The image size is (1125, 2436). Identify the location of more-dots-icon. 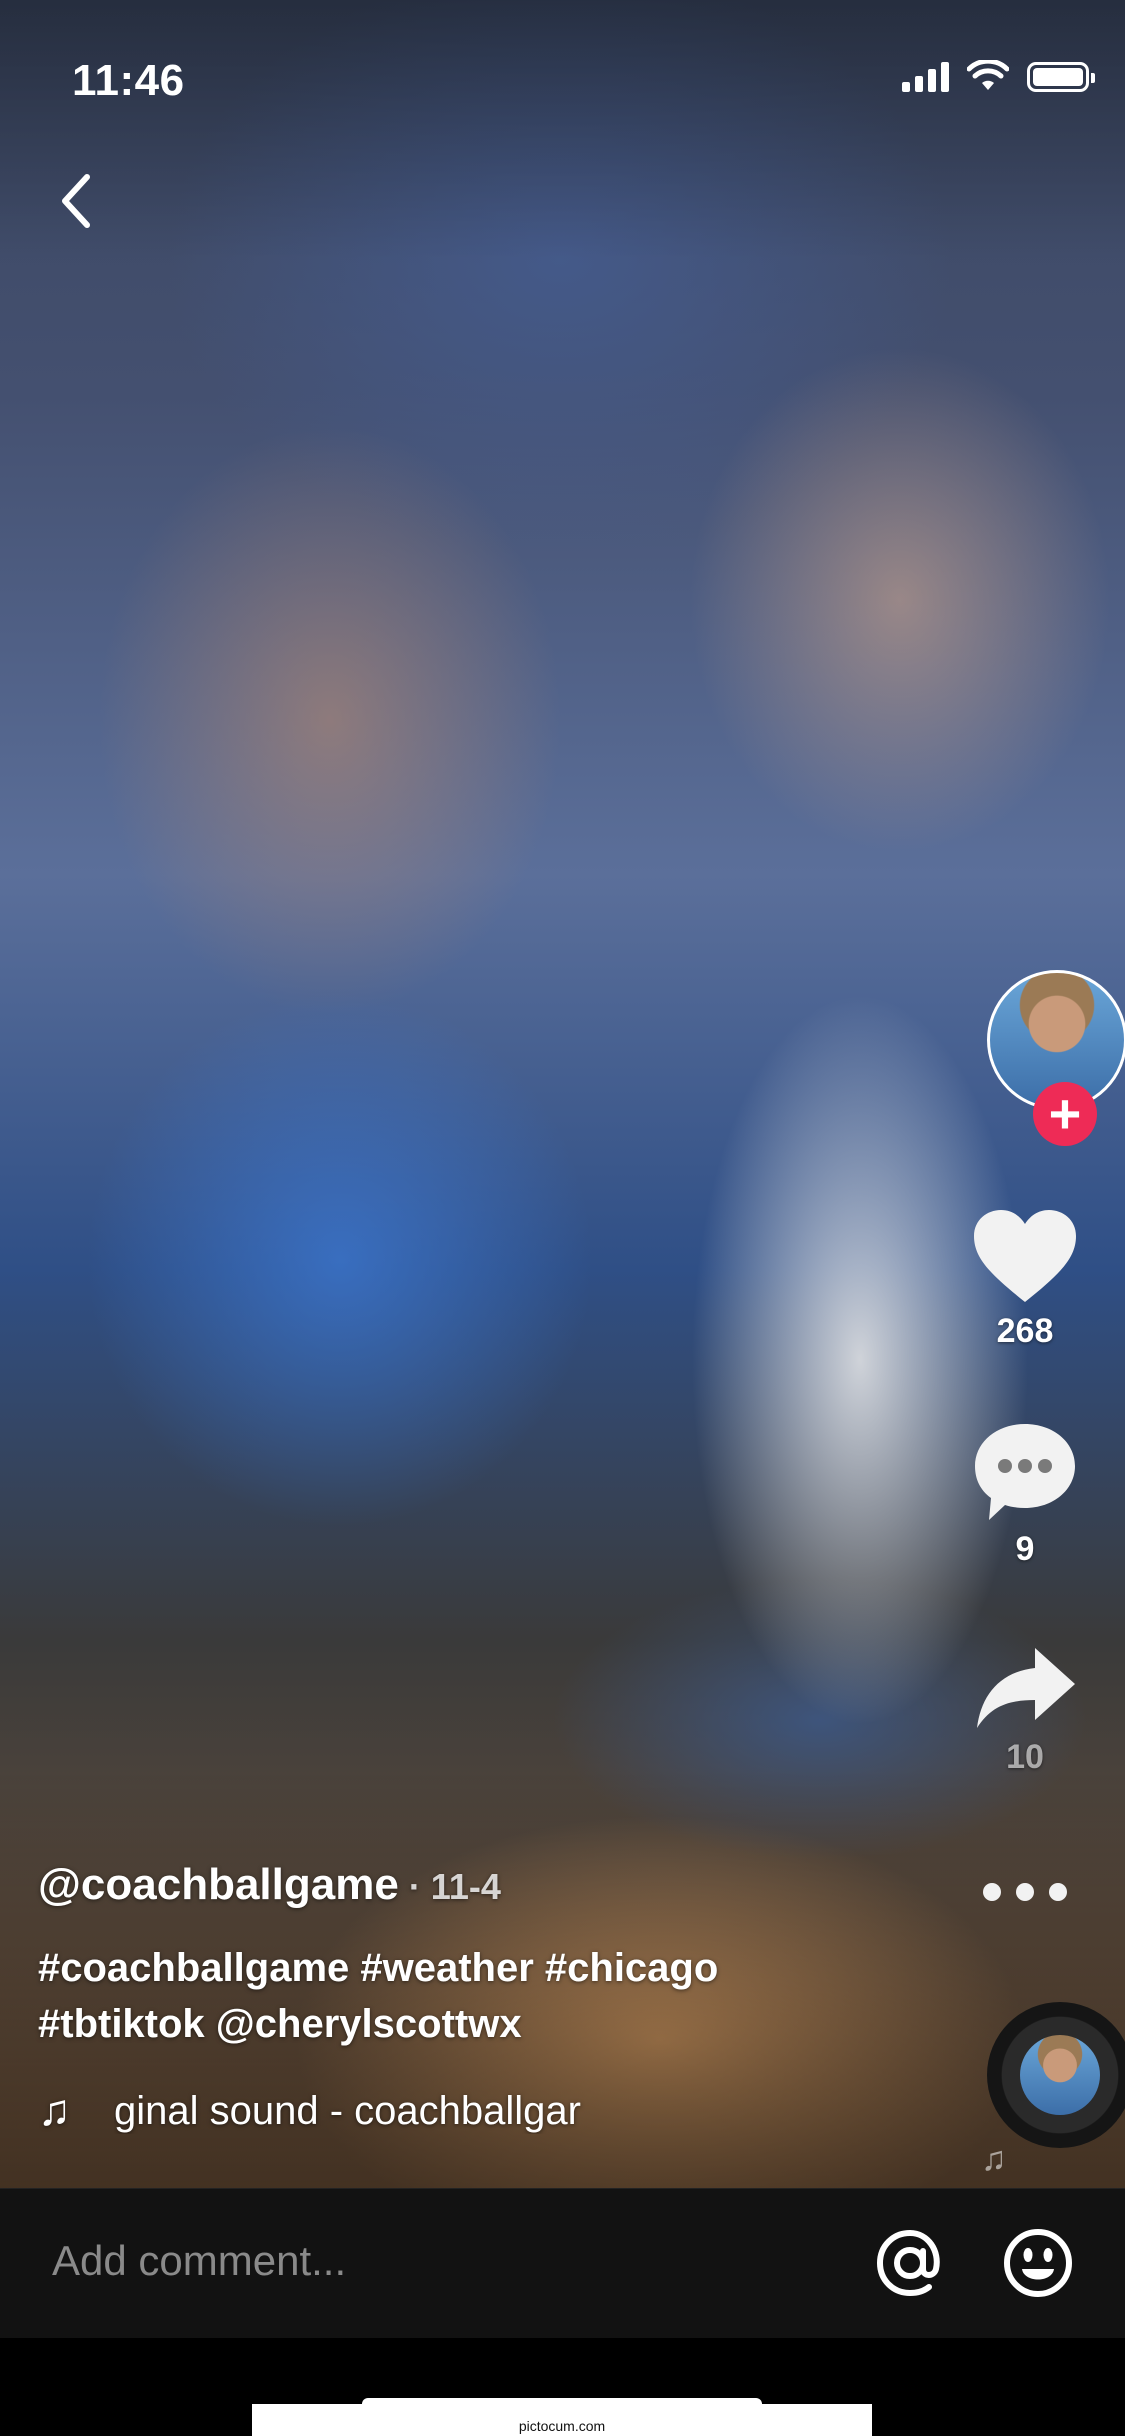
(1025, 1892).